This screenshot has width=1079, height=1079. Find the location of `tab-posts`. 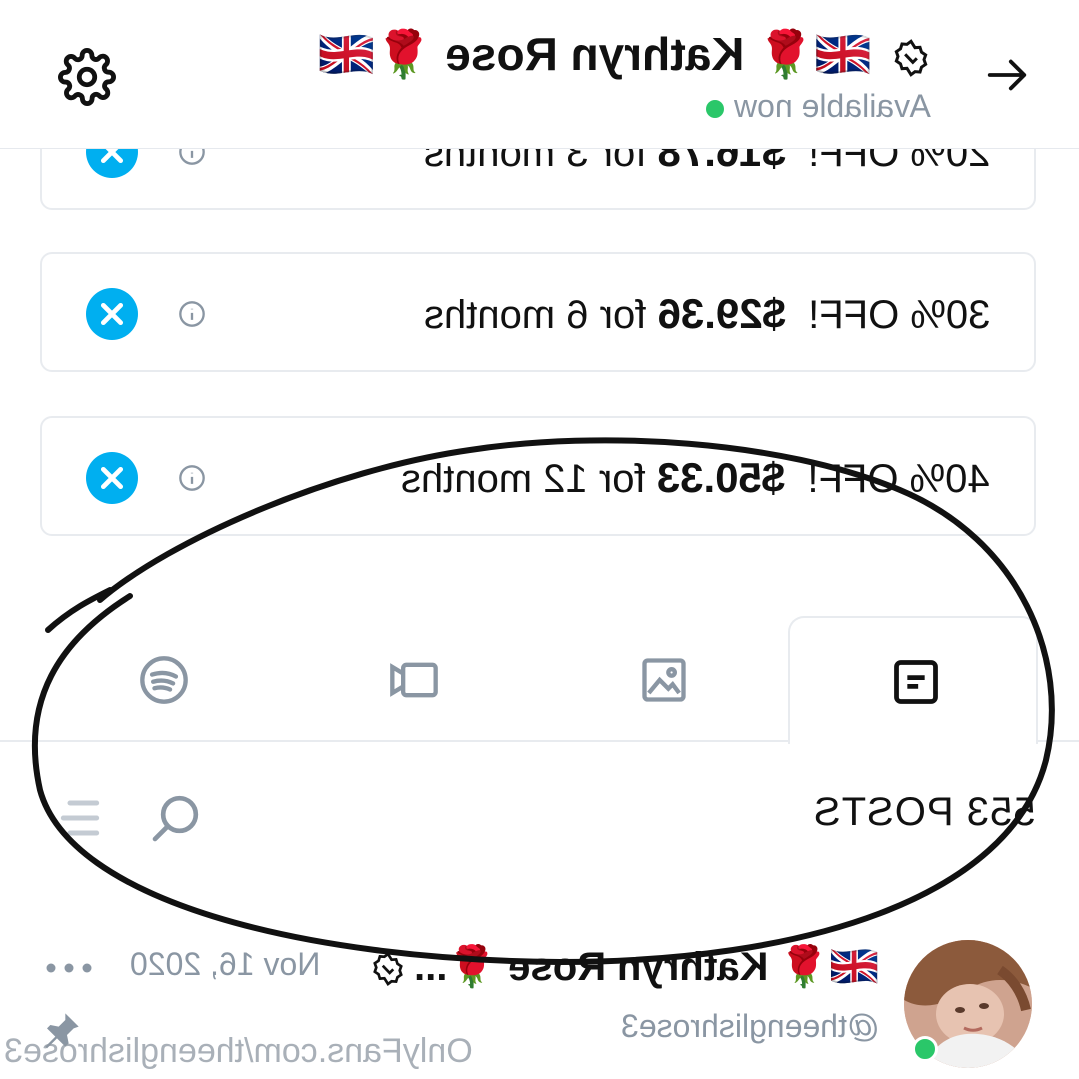

tab-posts is located at coordinates (913, 680).